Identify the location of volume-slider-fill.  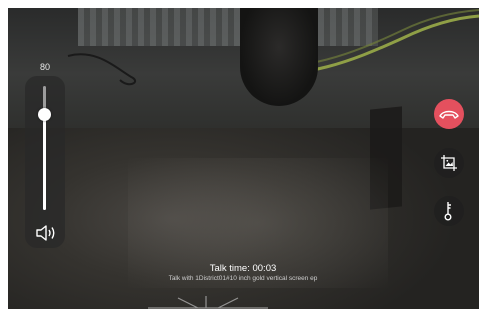
(44, 162).